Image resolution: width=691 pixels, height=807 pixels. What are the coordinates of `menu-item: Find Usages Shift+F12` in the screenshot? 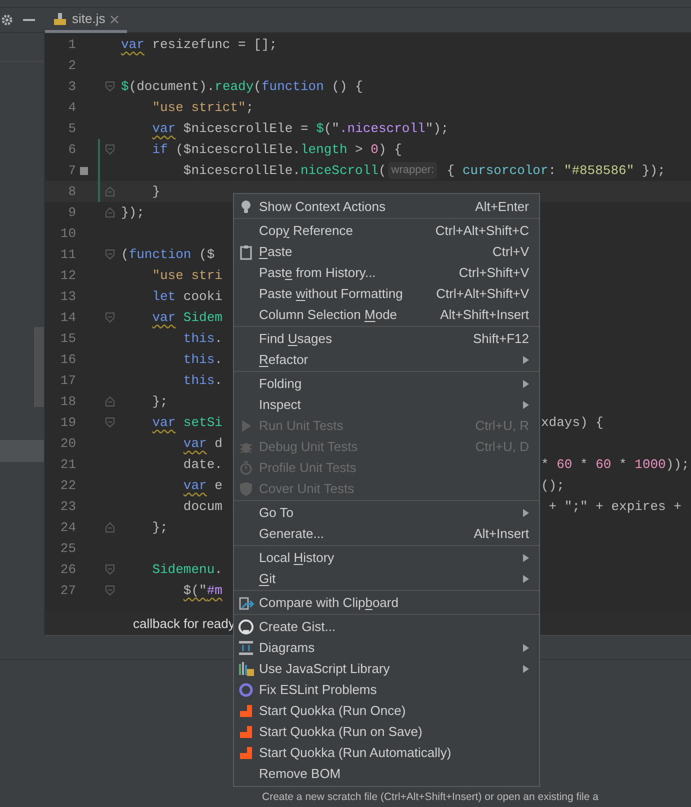 It's located at (386, 338).